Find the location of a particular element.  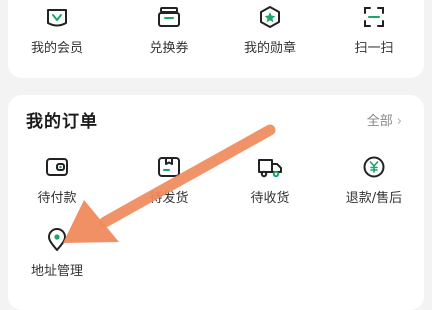

member-label: 我的会员 is located at coordinates (56, 48).